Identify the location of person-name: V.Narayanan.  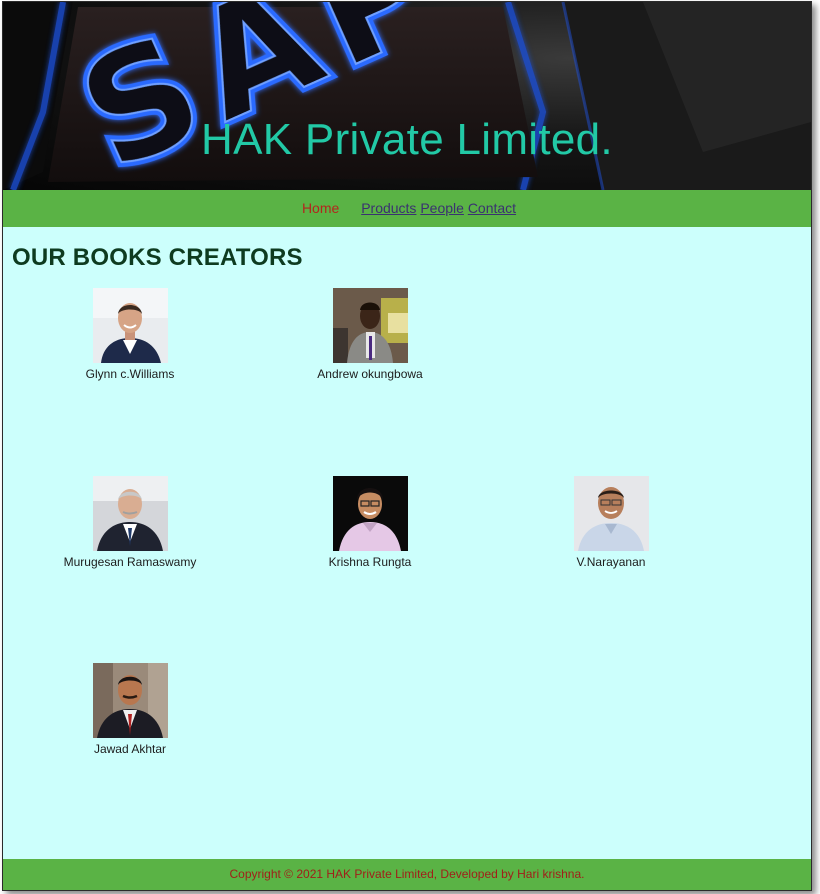
(611, 562).